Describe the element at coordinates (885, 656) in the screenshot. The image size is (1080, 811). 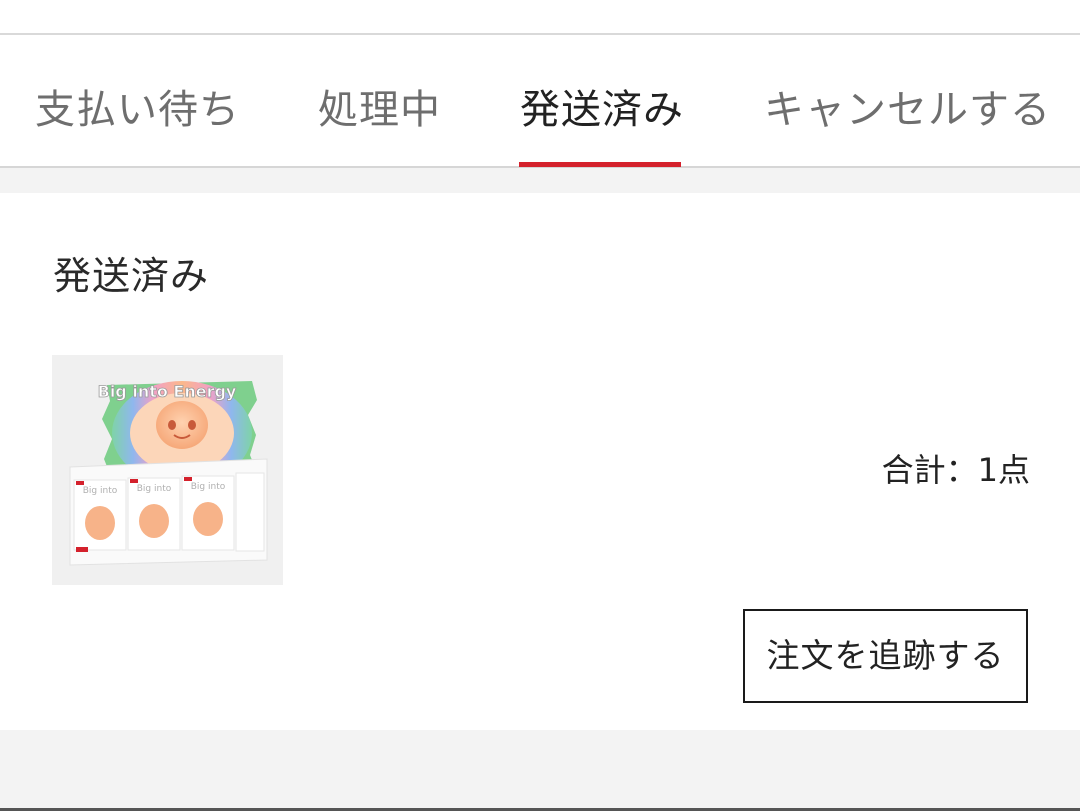
I see `track-order-button: 注文を追跡する` at that location.